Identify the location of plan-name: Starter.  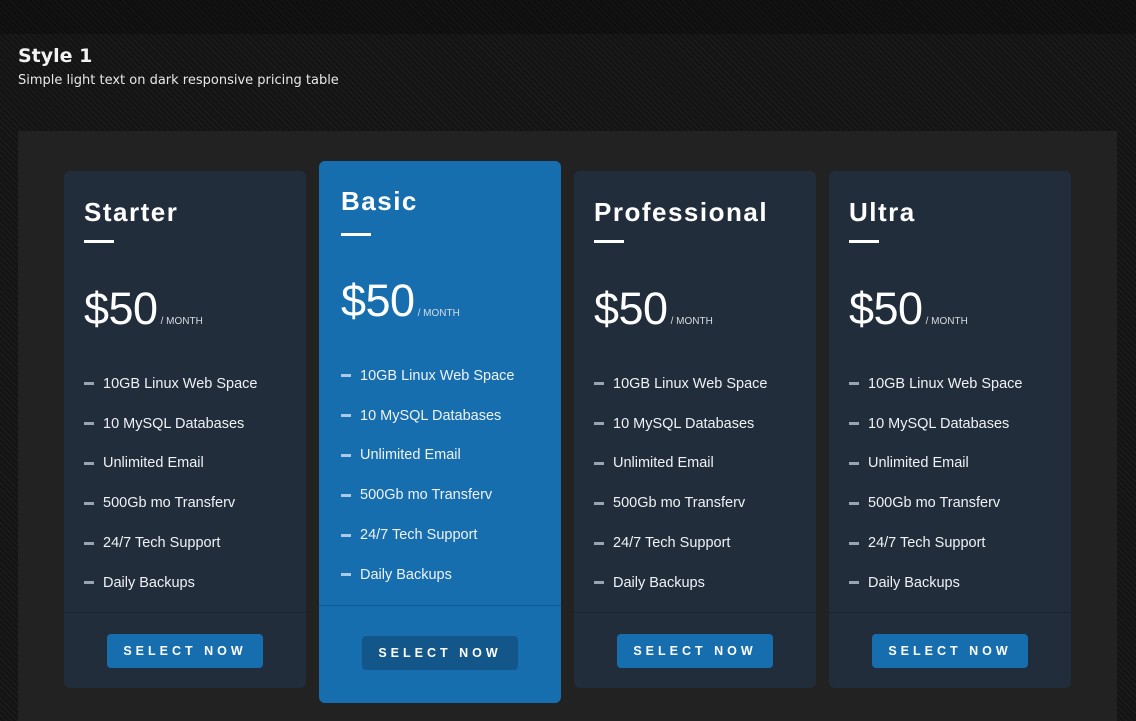
(131, 212).